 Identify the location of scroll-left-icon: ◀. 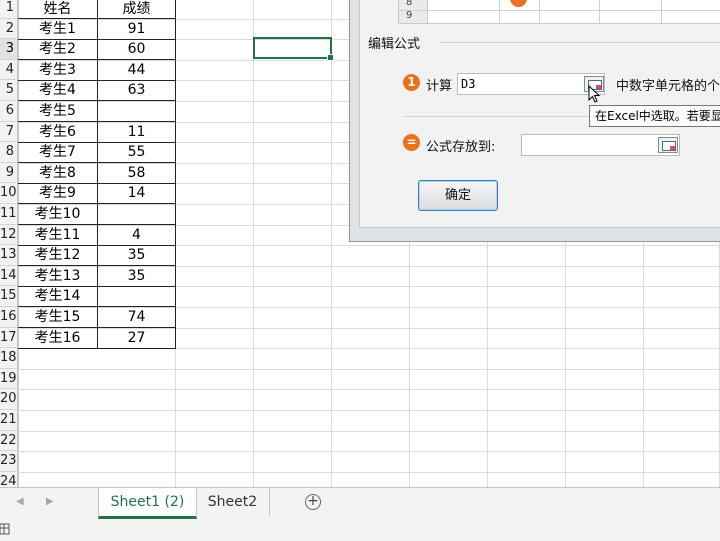
(20, 501).